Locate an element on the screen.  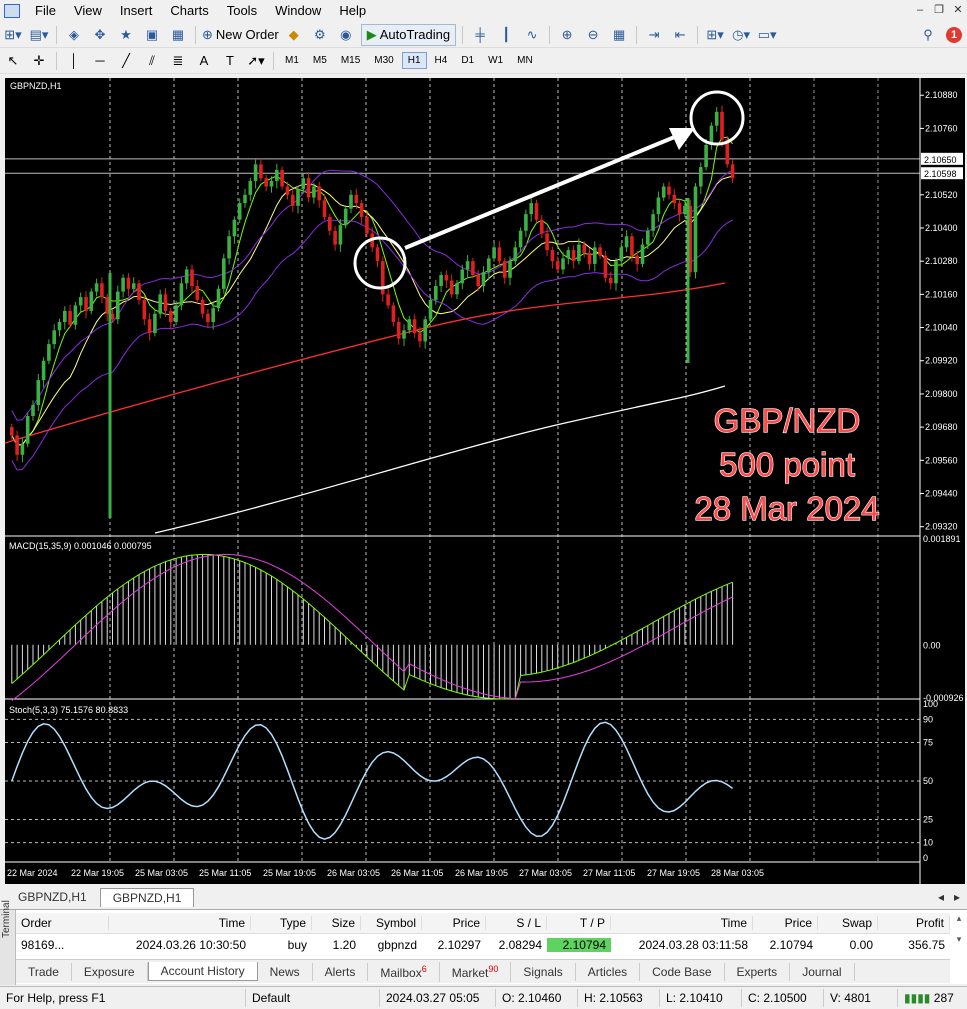
table-cell: 356.75 is located at coordinates (926, 944).